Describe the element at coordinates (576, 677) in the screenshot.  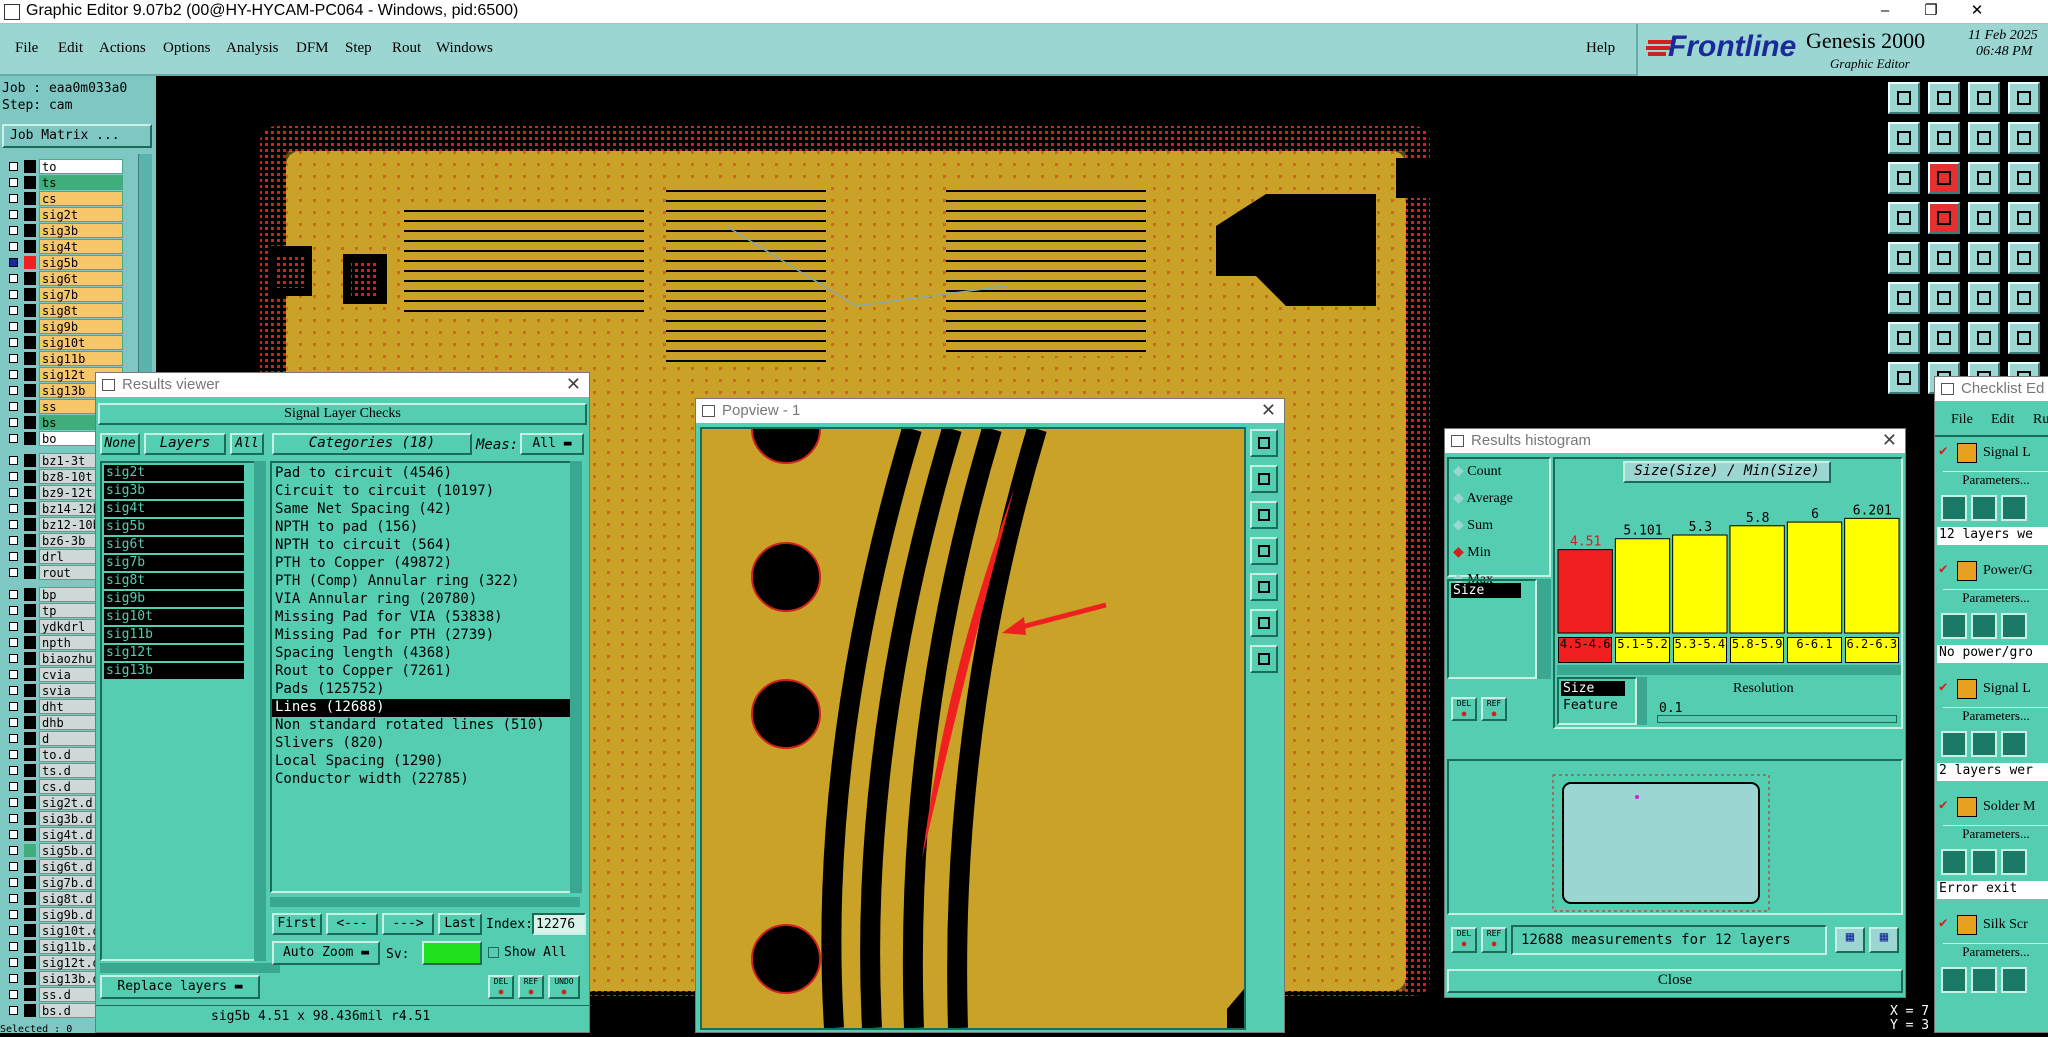
I see `category-list-scrollbar` at that location.